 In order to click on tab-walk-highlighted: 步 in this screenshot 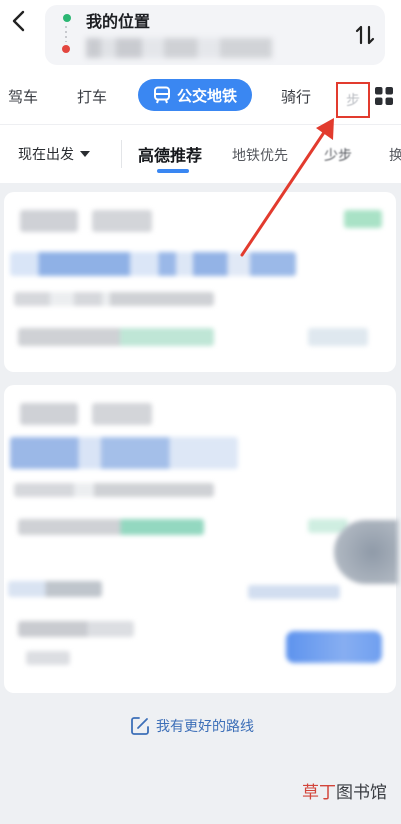, I will do `click(353, 100)`.